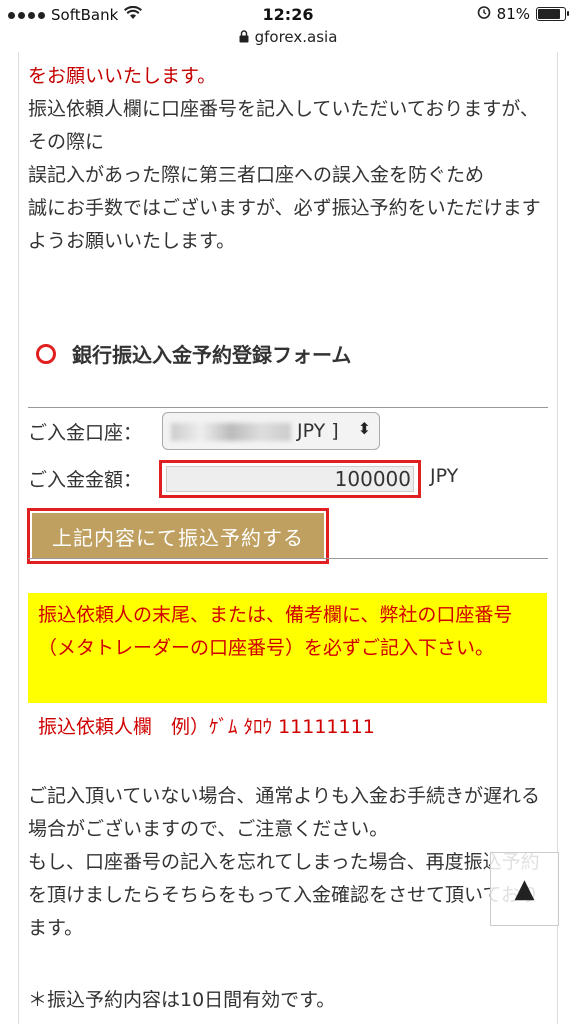  Describe the element at coordinates (231, 432) in the screenshot. I see `masked-account-number` at that location.